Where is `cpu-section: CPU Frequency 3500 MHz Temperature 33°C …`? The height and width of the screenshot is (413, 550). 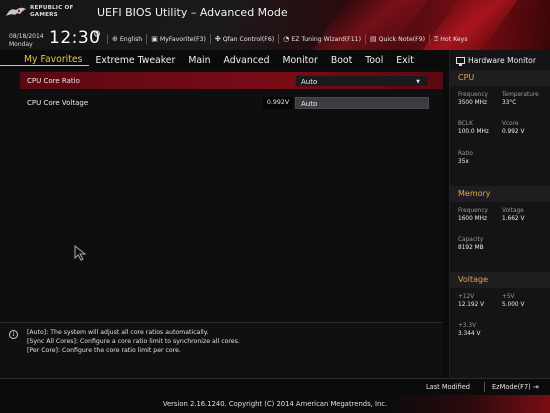
cpu-section: CPU Frequency 3500 MHz Temperature 33°C … is located at coordinates (500, 117).